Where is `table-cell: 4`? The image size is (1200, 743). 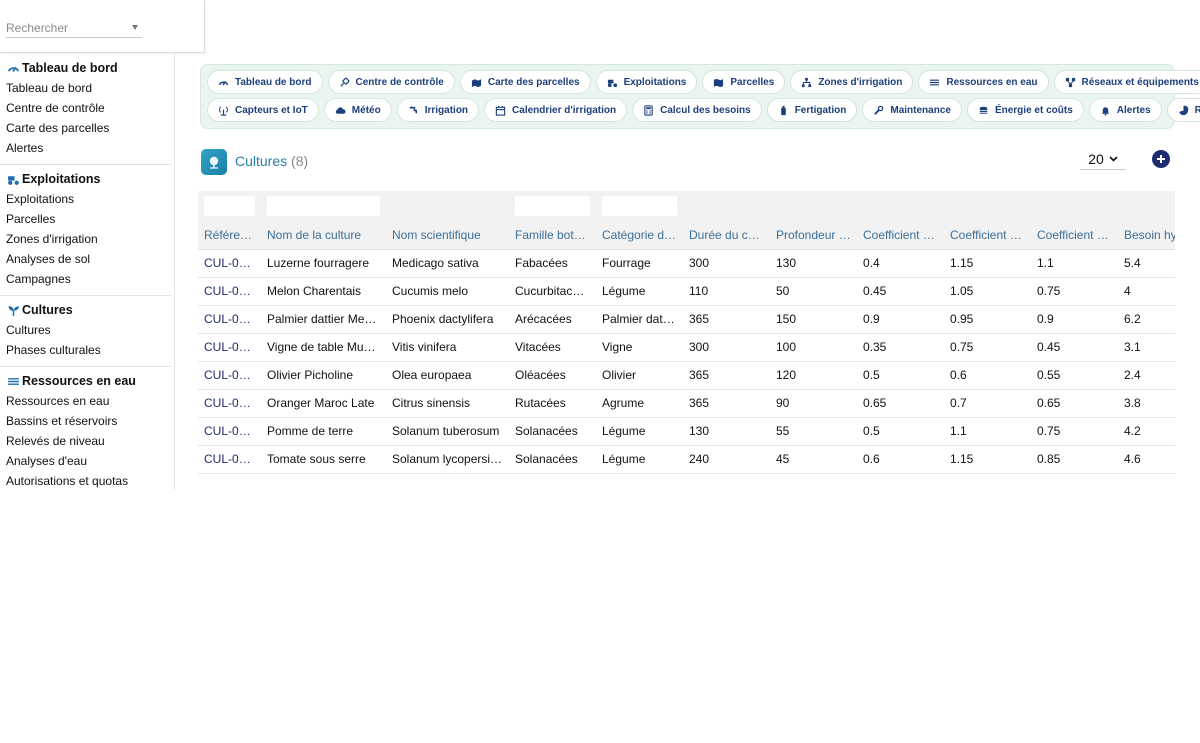 table-cell: 4 is located at coordinates (1146, 291).